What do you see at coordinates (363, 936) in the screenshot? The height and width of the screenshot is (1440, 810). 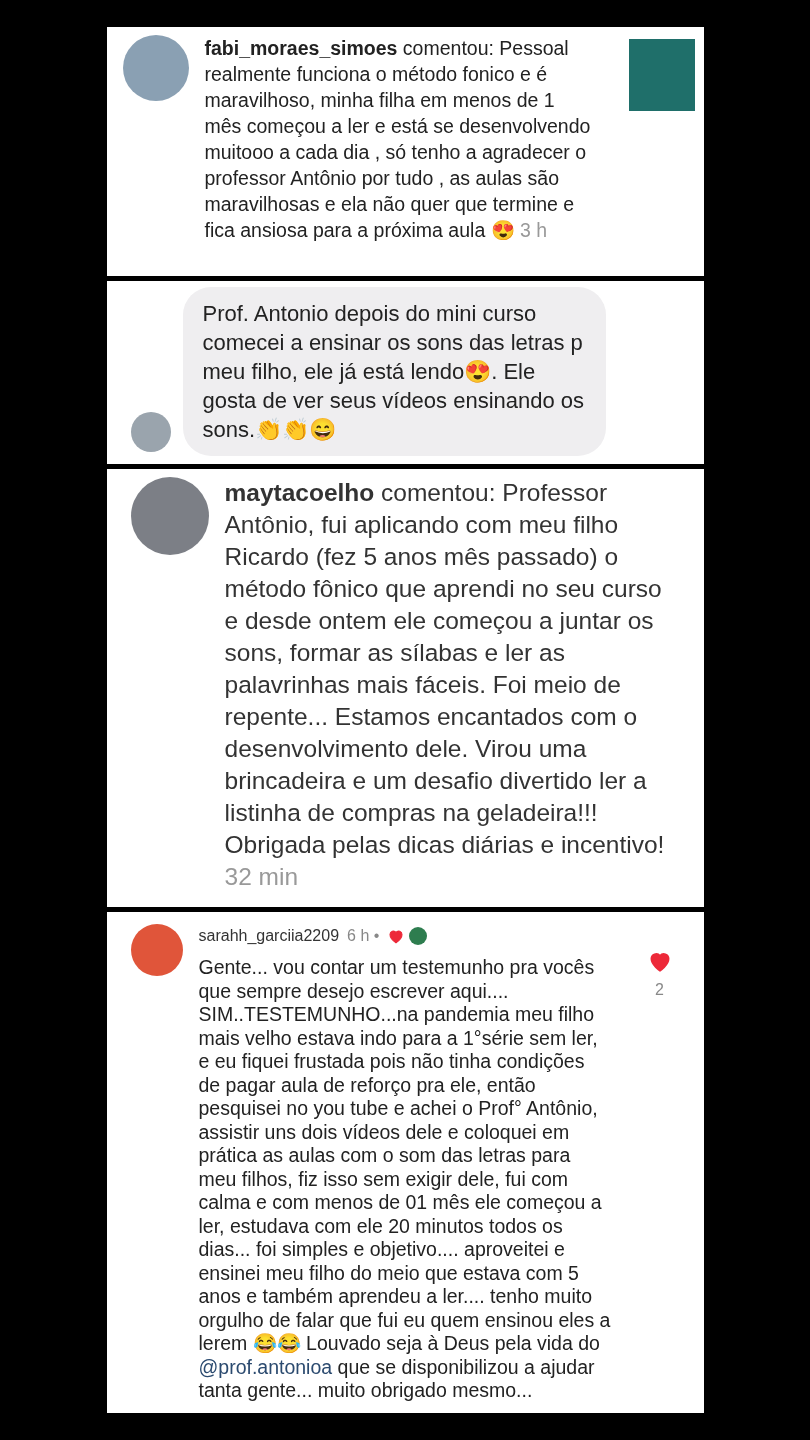 I see `comment-time: 6 h •` at bounding box center [363, 936].